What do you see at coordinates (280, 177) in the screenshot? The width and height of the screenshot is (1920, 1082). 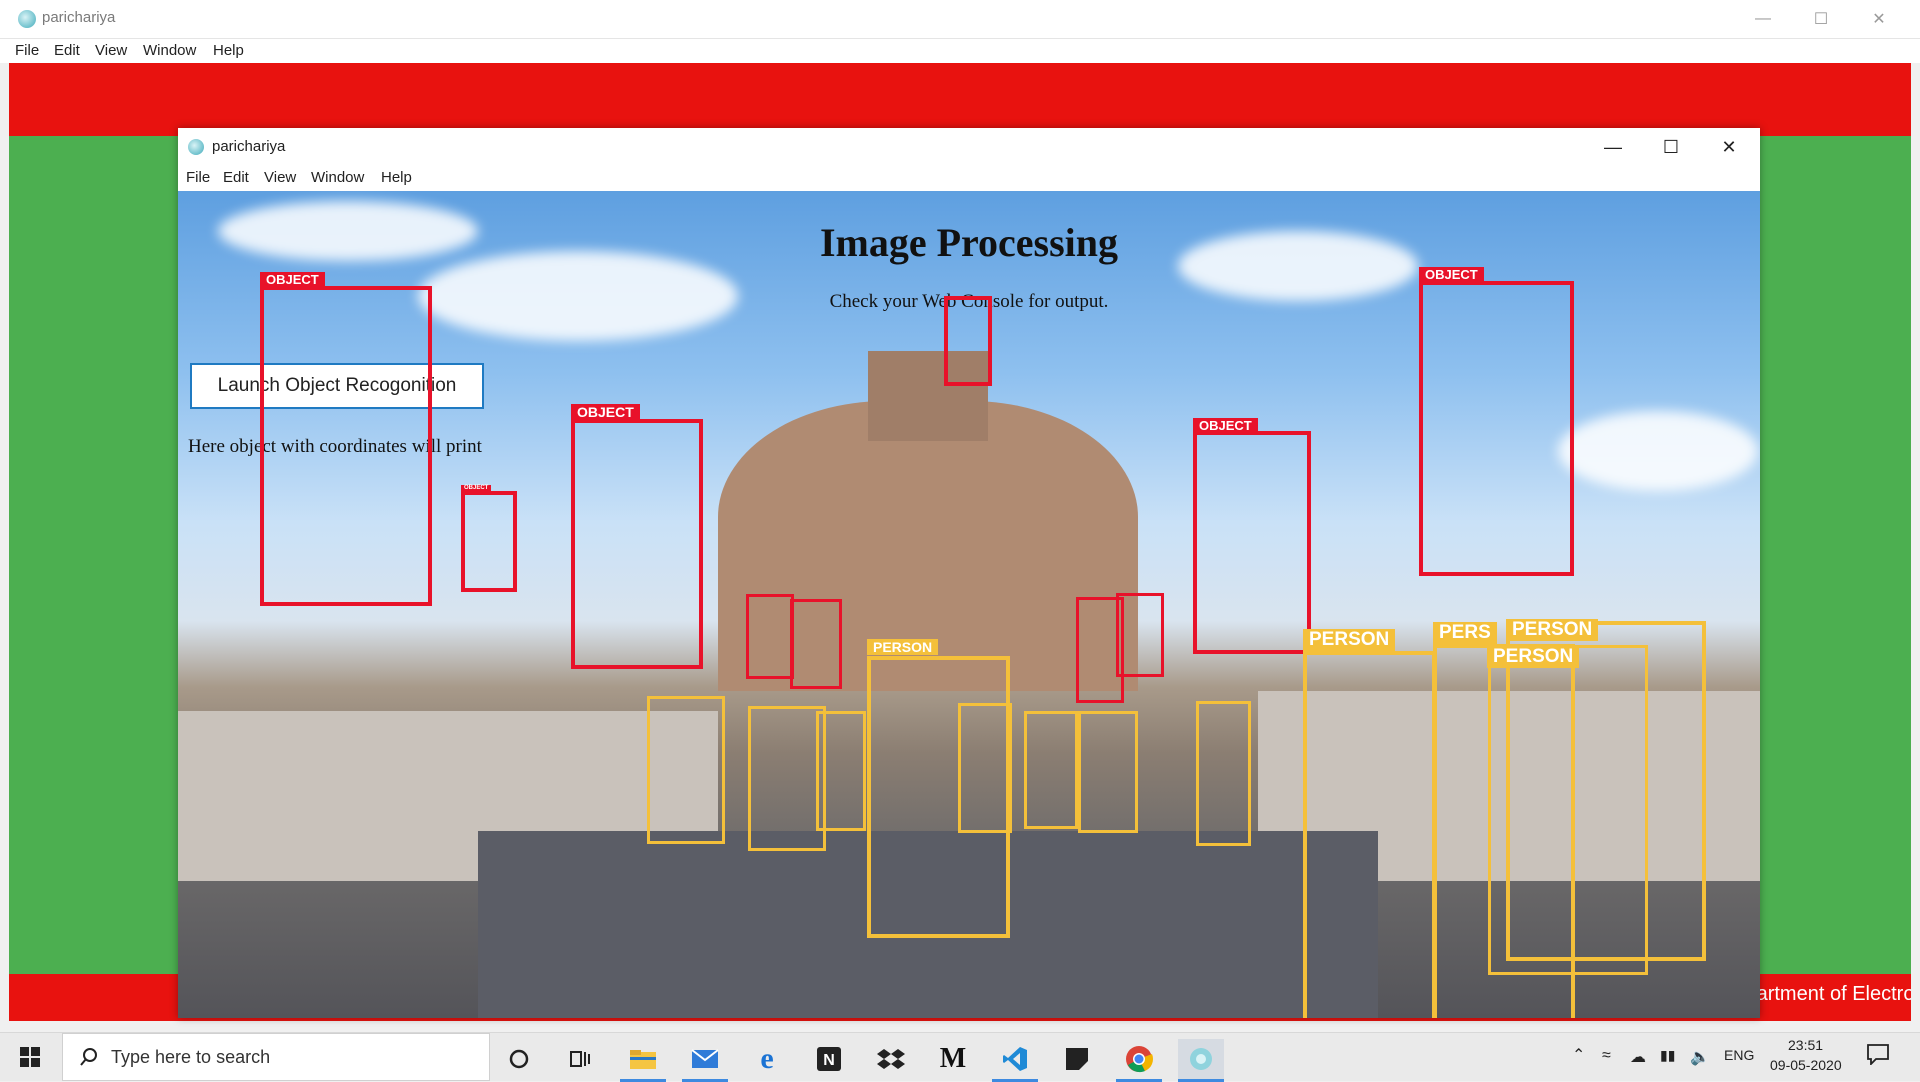 I see `inner-menu-view: View` at bounding box center [280, 177].